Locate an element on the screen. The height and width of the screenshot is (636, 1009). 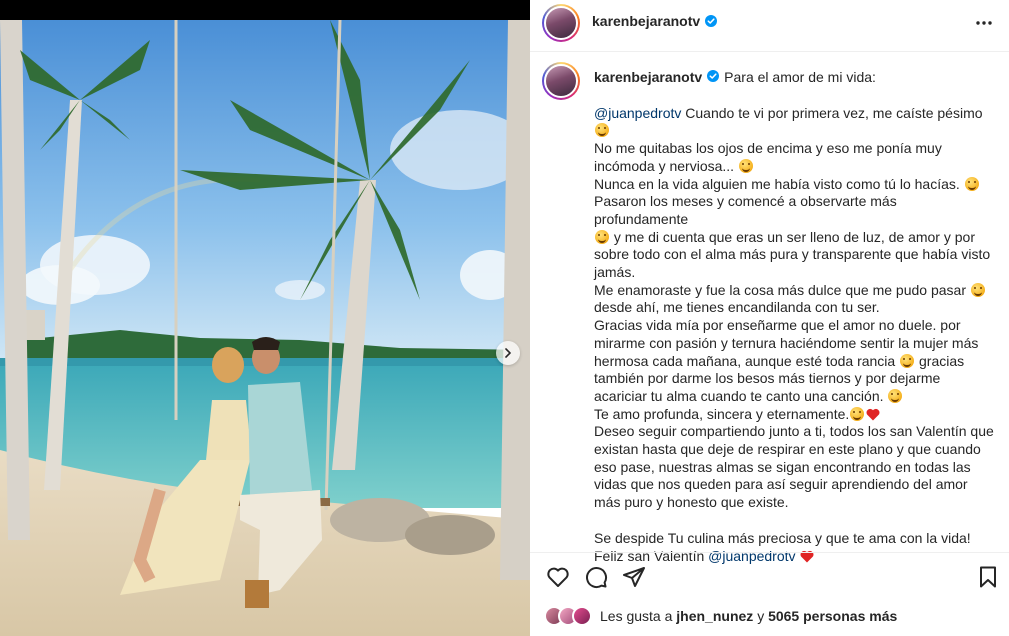
avatar is located at coordinates (582, 616).